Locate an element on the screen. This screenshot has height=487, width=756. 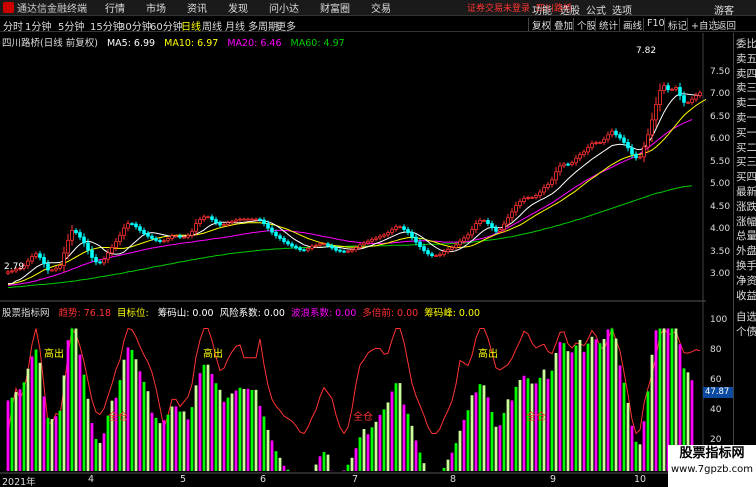
indicator-tick: 40 is located at coordinates (716, 410).